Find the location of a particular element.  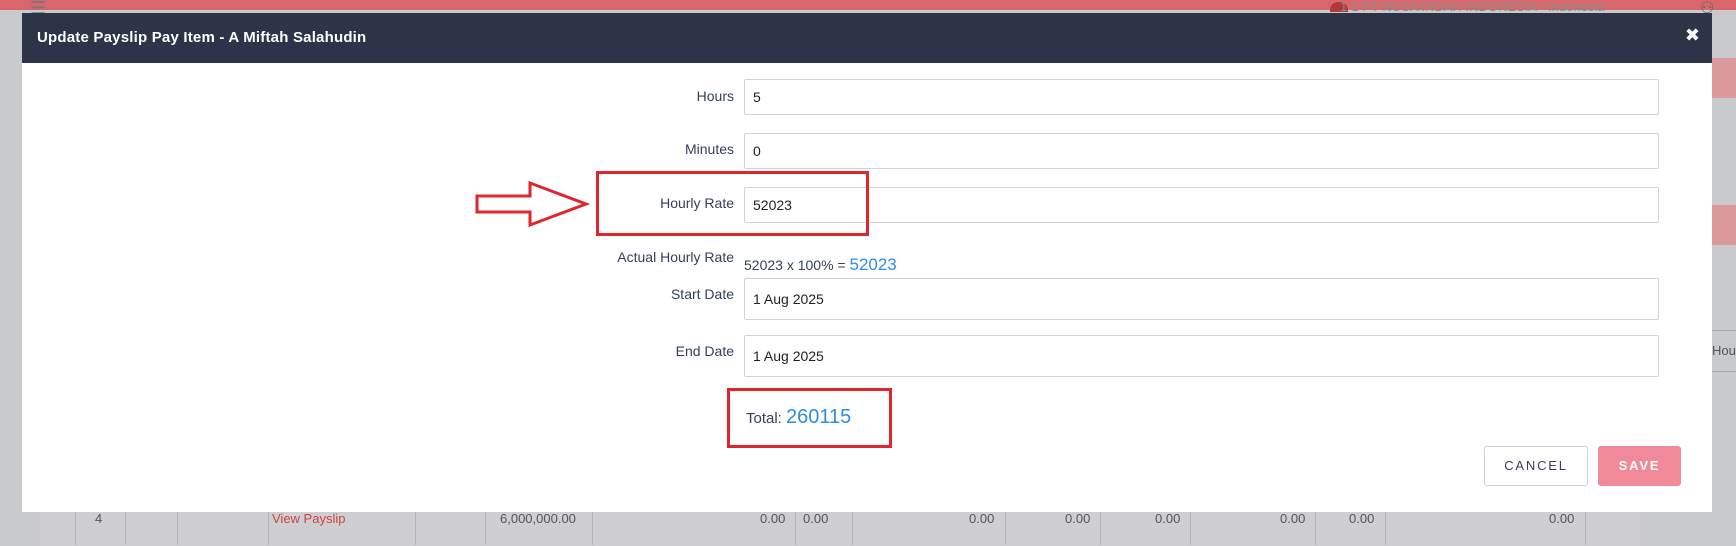

row-amount: 6,000,000.00 is located at coordinates (538, 518).